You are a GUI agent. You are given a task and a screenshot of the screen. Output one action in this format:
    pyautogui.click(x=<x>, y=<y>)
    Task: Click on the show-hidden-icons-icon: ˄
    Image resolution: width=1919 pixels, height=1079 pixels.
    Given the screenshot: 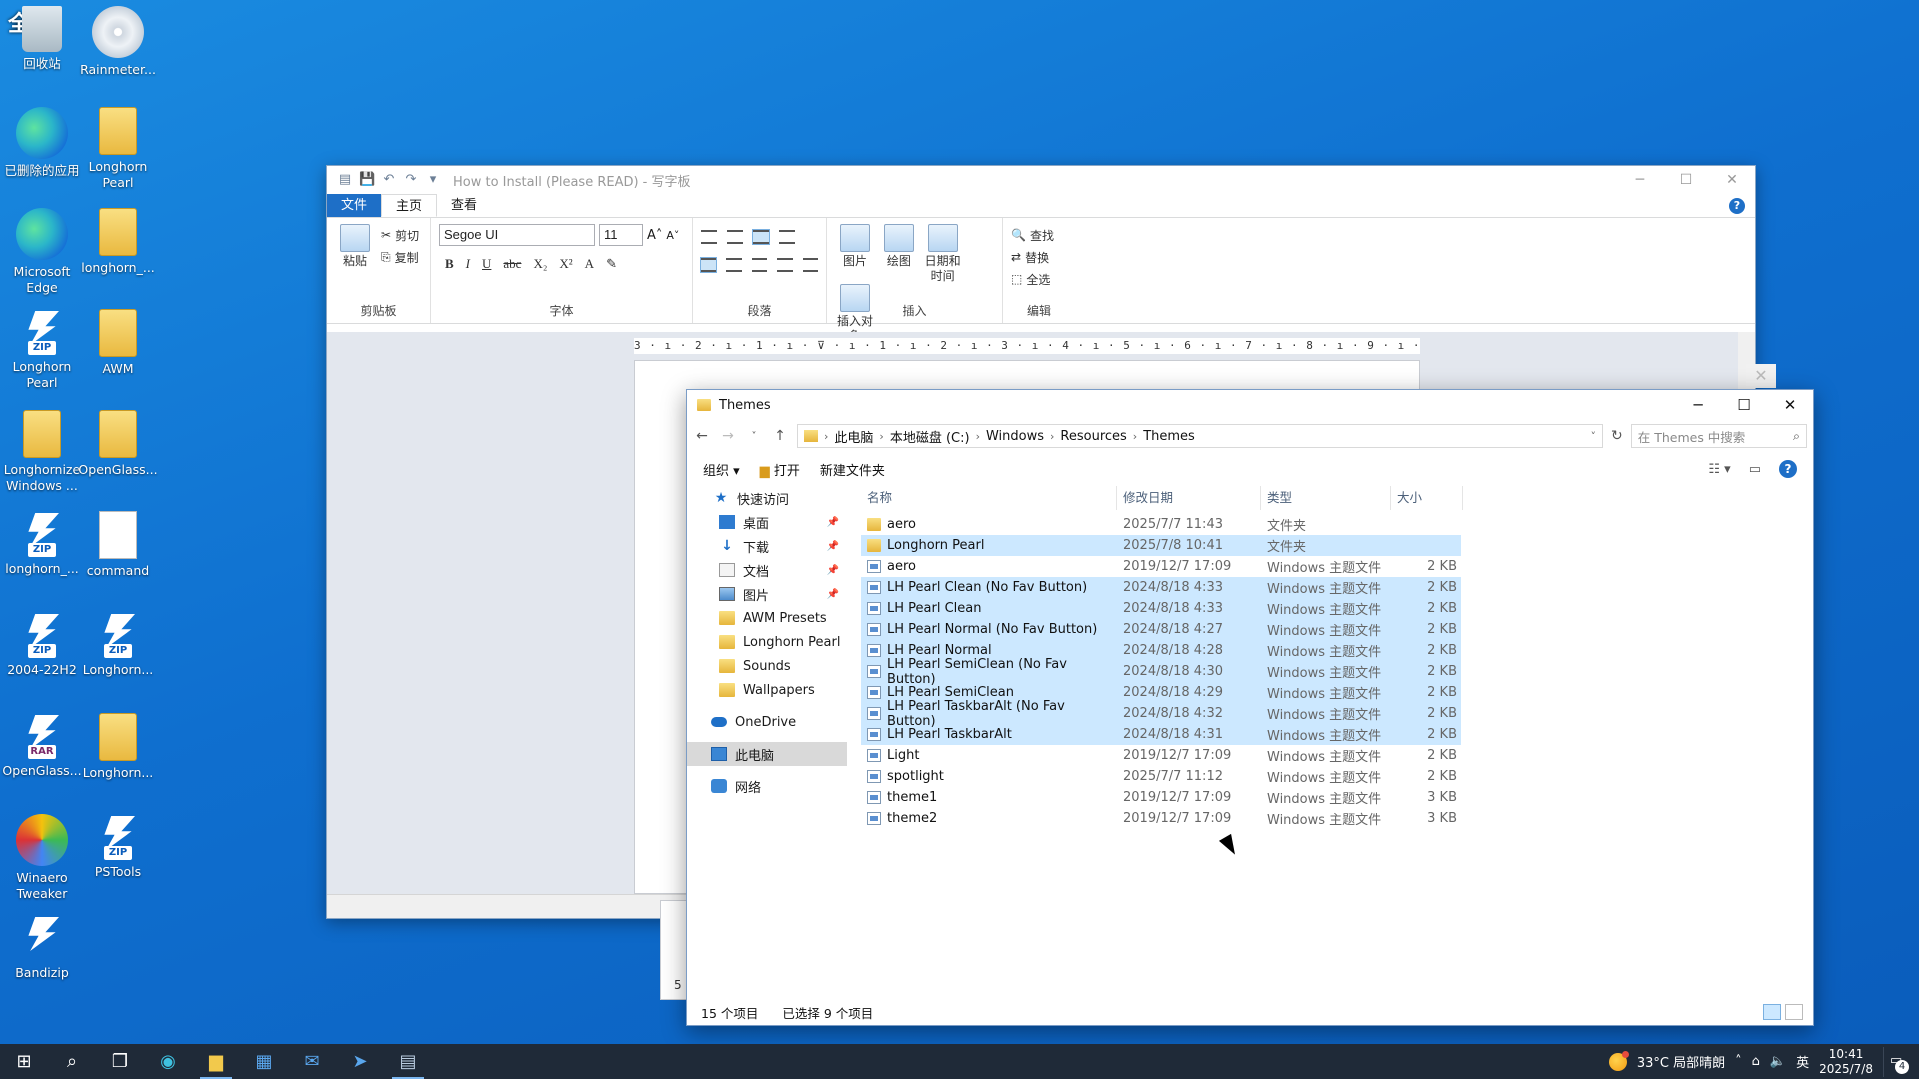 What is the action you would take?
    pyautogui.click(x=1738, y=1061)
    